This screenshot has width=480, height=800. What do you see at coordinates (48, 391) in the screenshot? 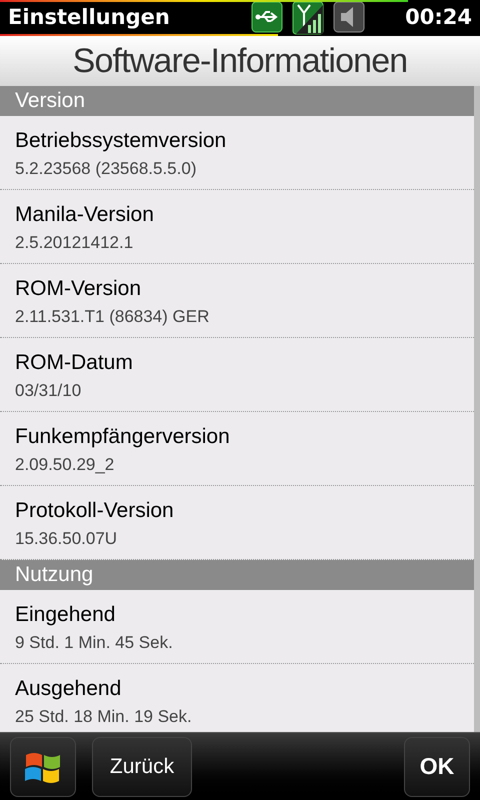
I see `info-value: 03/31/10` at bounding box center [48, 391].